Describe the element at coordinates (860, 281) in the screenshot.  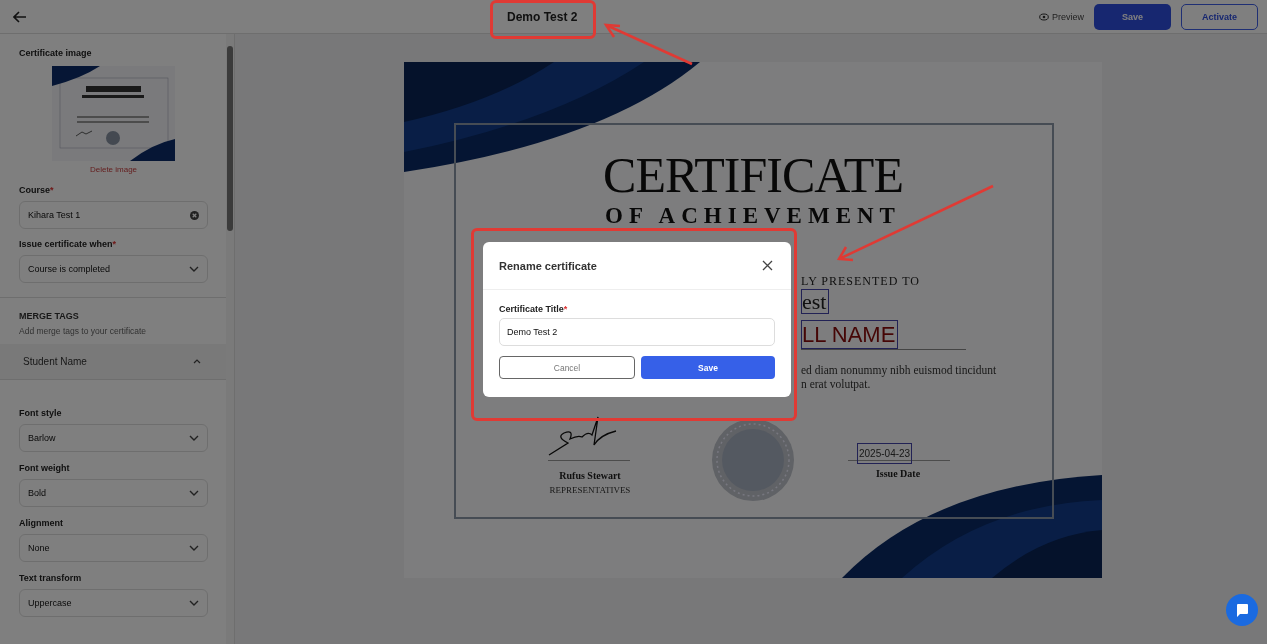
I see `presented-text: LY PRESENTED TO` at that location.